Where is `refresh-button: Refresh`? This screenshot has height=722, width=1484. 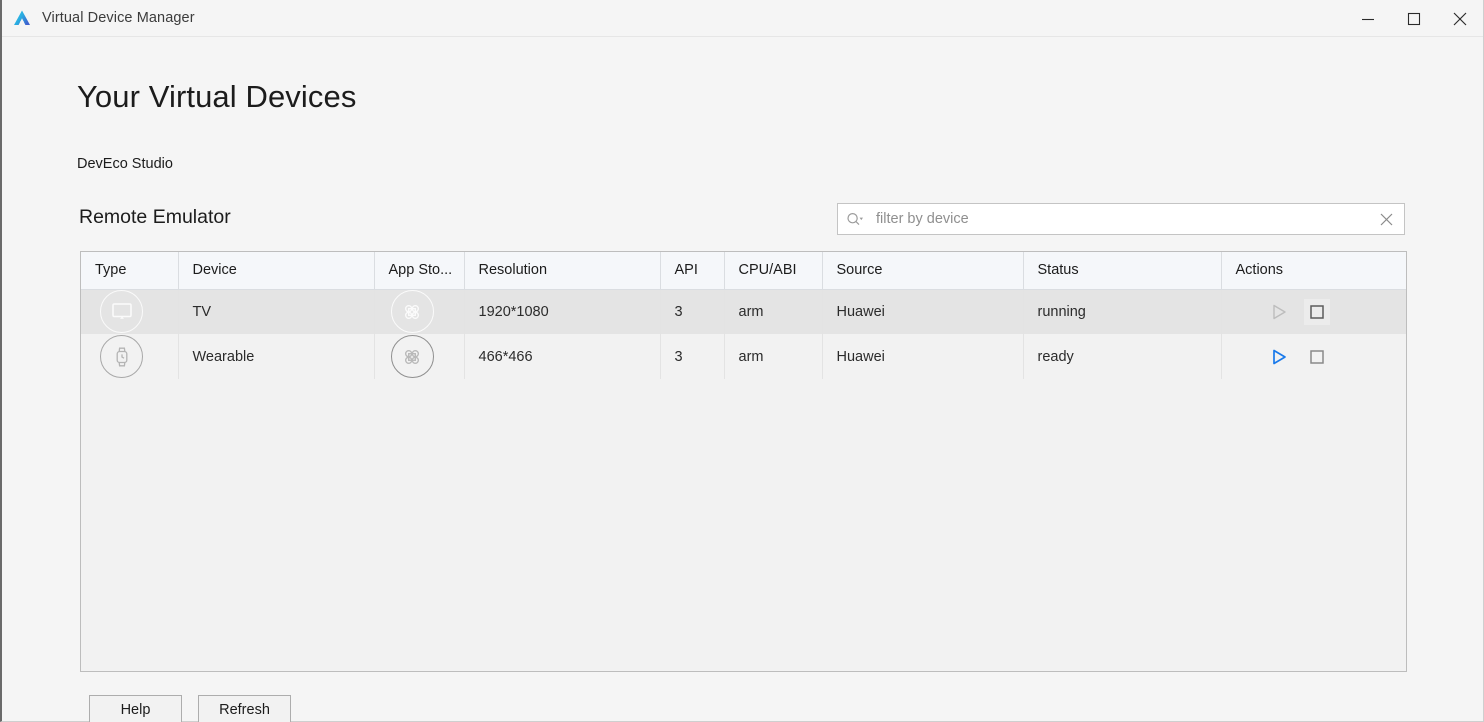 refresh-button: Refresh is located at coordinates (244, 708).